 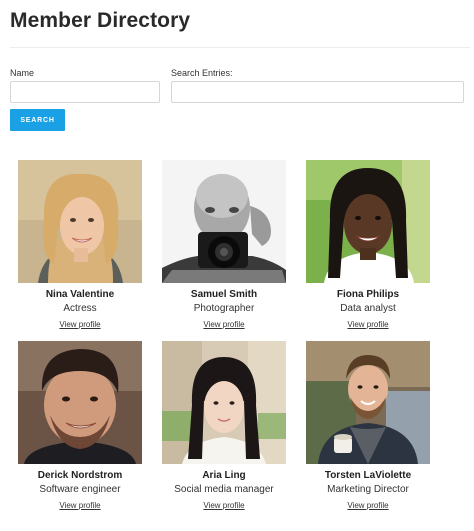 I want to click on member-name: Torsten LaViolette, so click(x=368, y=475).